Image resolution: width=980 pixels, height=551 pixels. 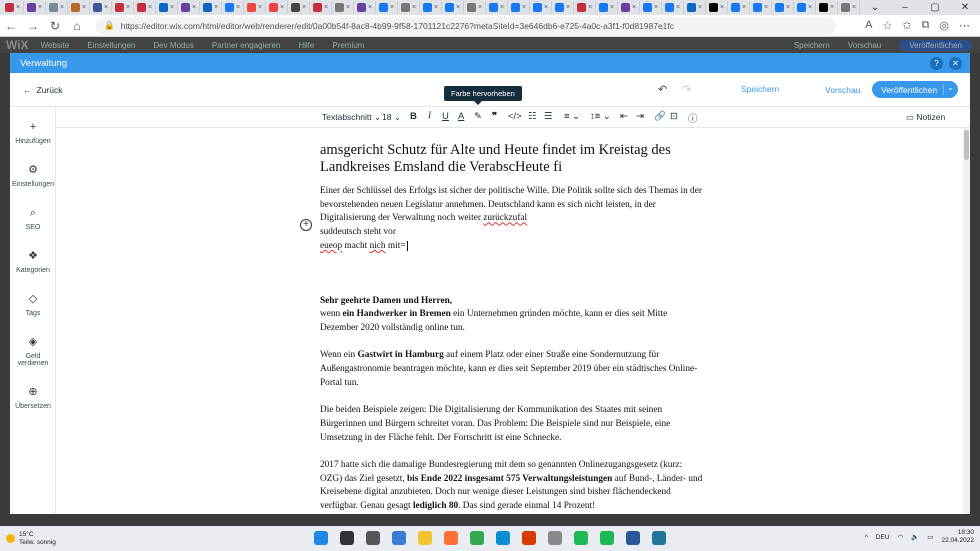 I want to click on add-block-icon: +, so click(x=306, y=225).